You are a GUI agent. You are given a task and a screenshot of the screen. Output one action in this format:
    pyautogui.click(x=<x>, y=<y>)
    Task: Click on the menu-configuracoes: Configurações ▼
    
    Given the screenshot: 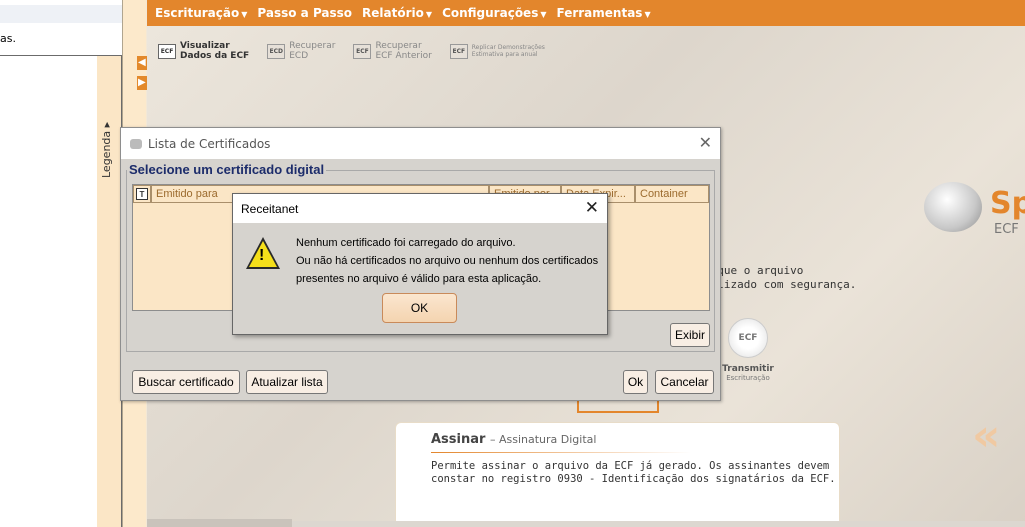 What is the action you would take?
    pyautogui.click(x=494, y=13)
    